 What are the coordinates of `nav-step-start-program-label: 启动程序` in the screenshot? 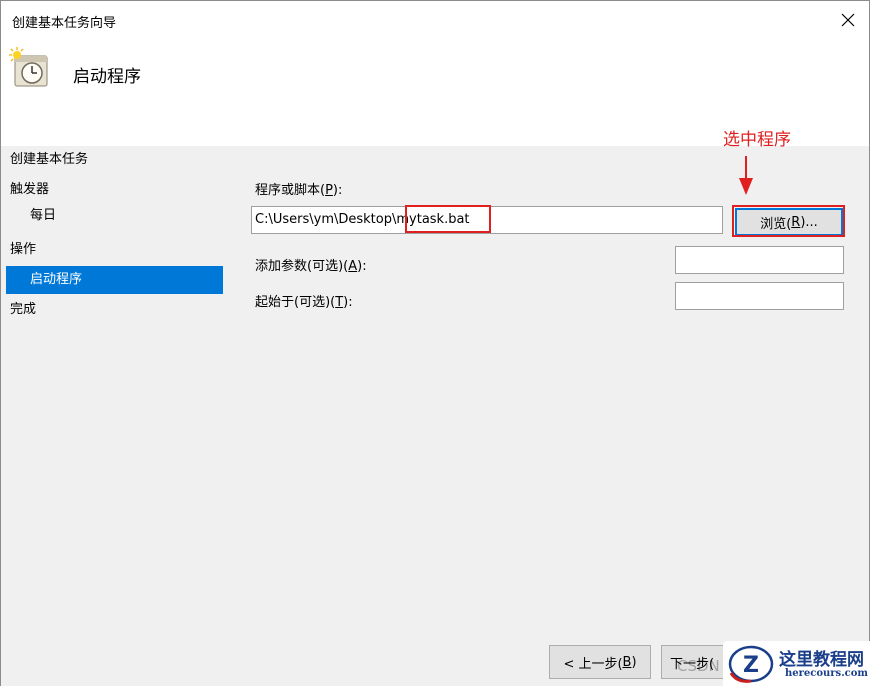 It's located at (56, 279).